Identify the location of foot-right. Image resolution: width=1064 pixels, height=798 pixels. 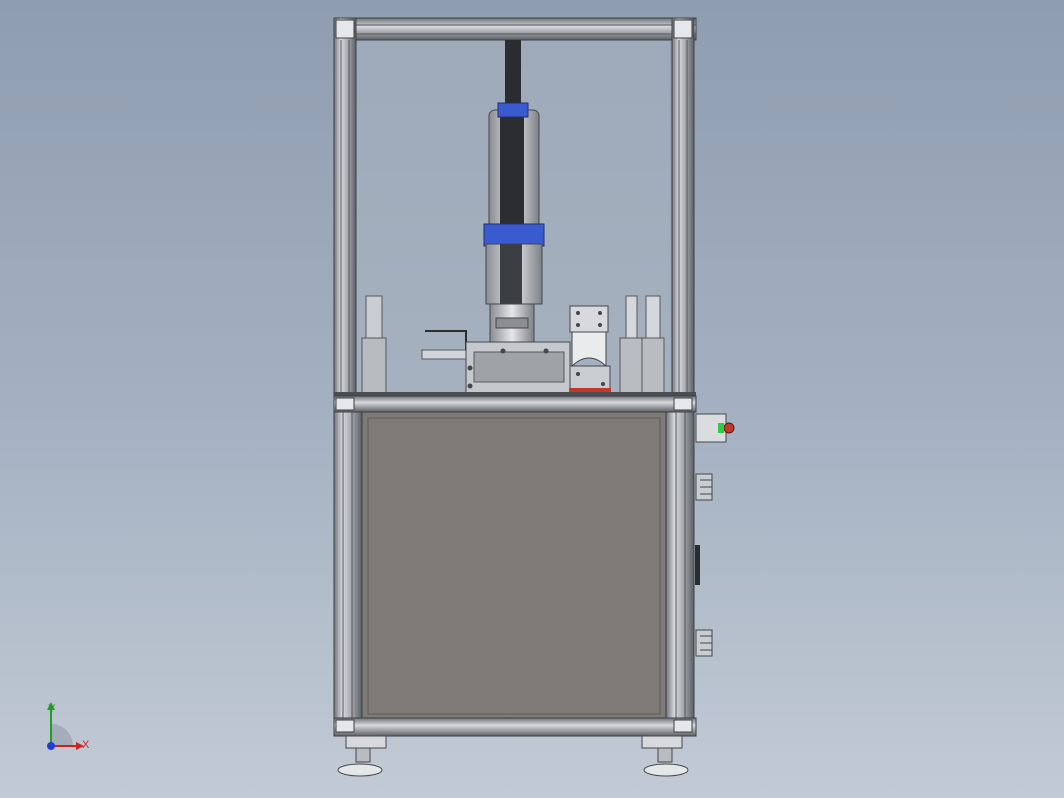
(665, 756).